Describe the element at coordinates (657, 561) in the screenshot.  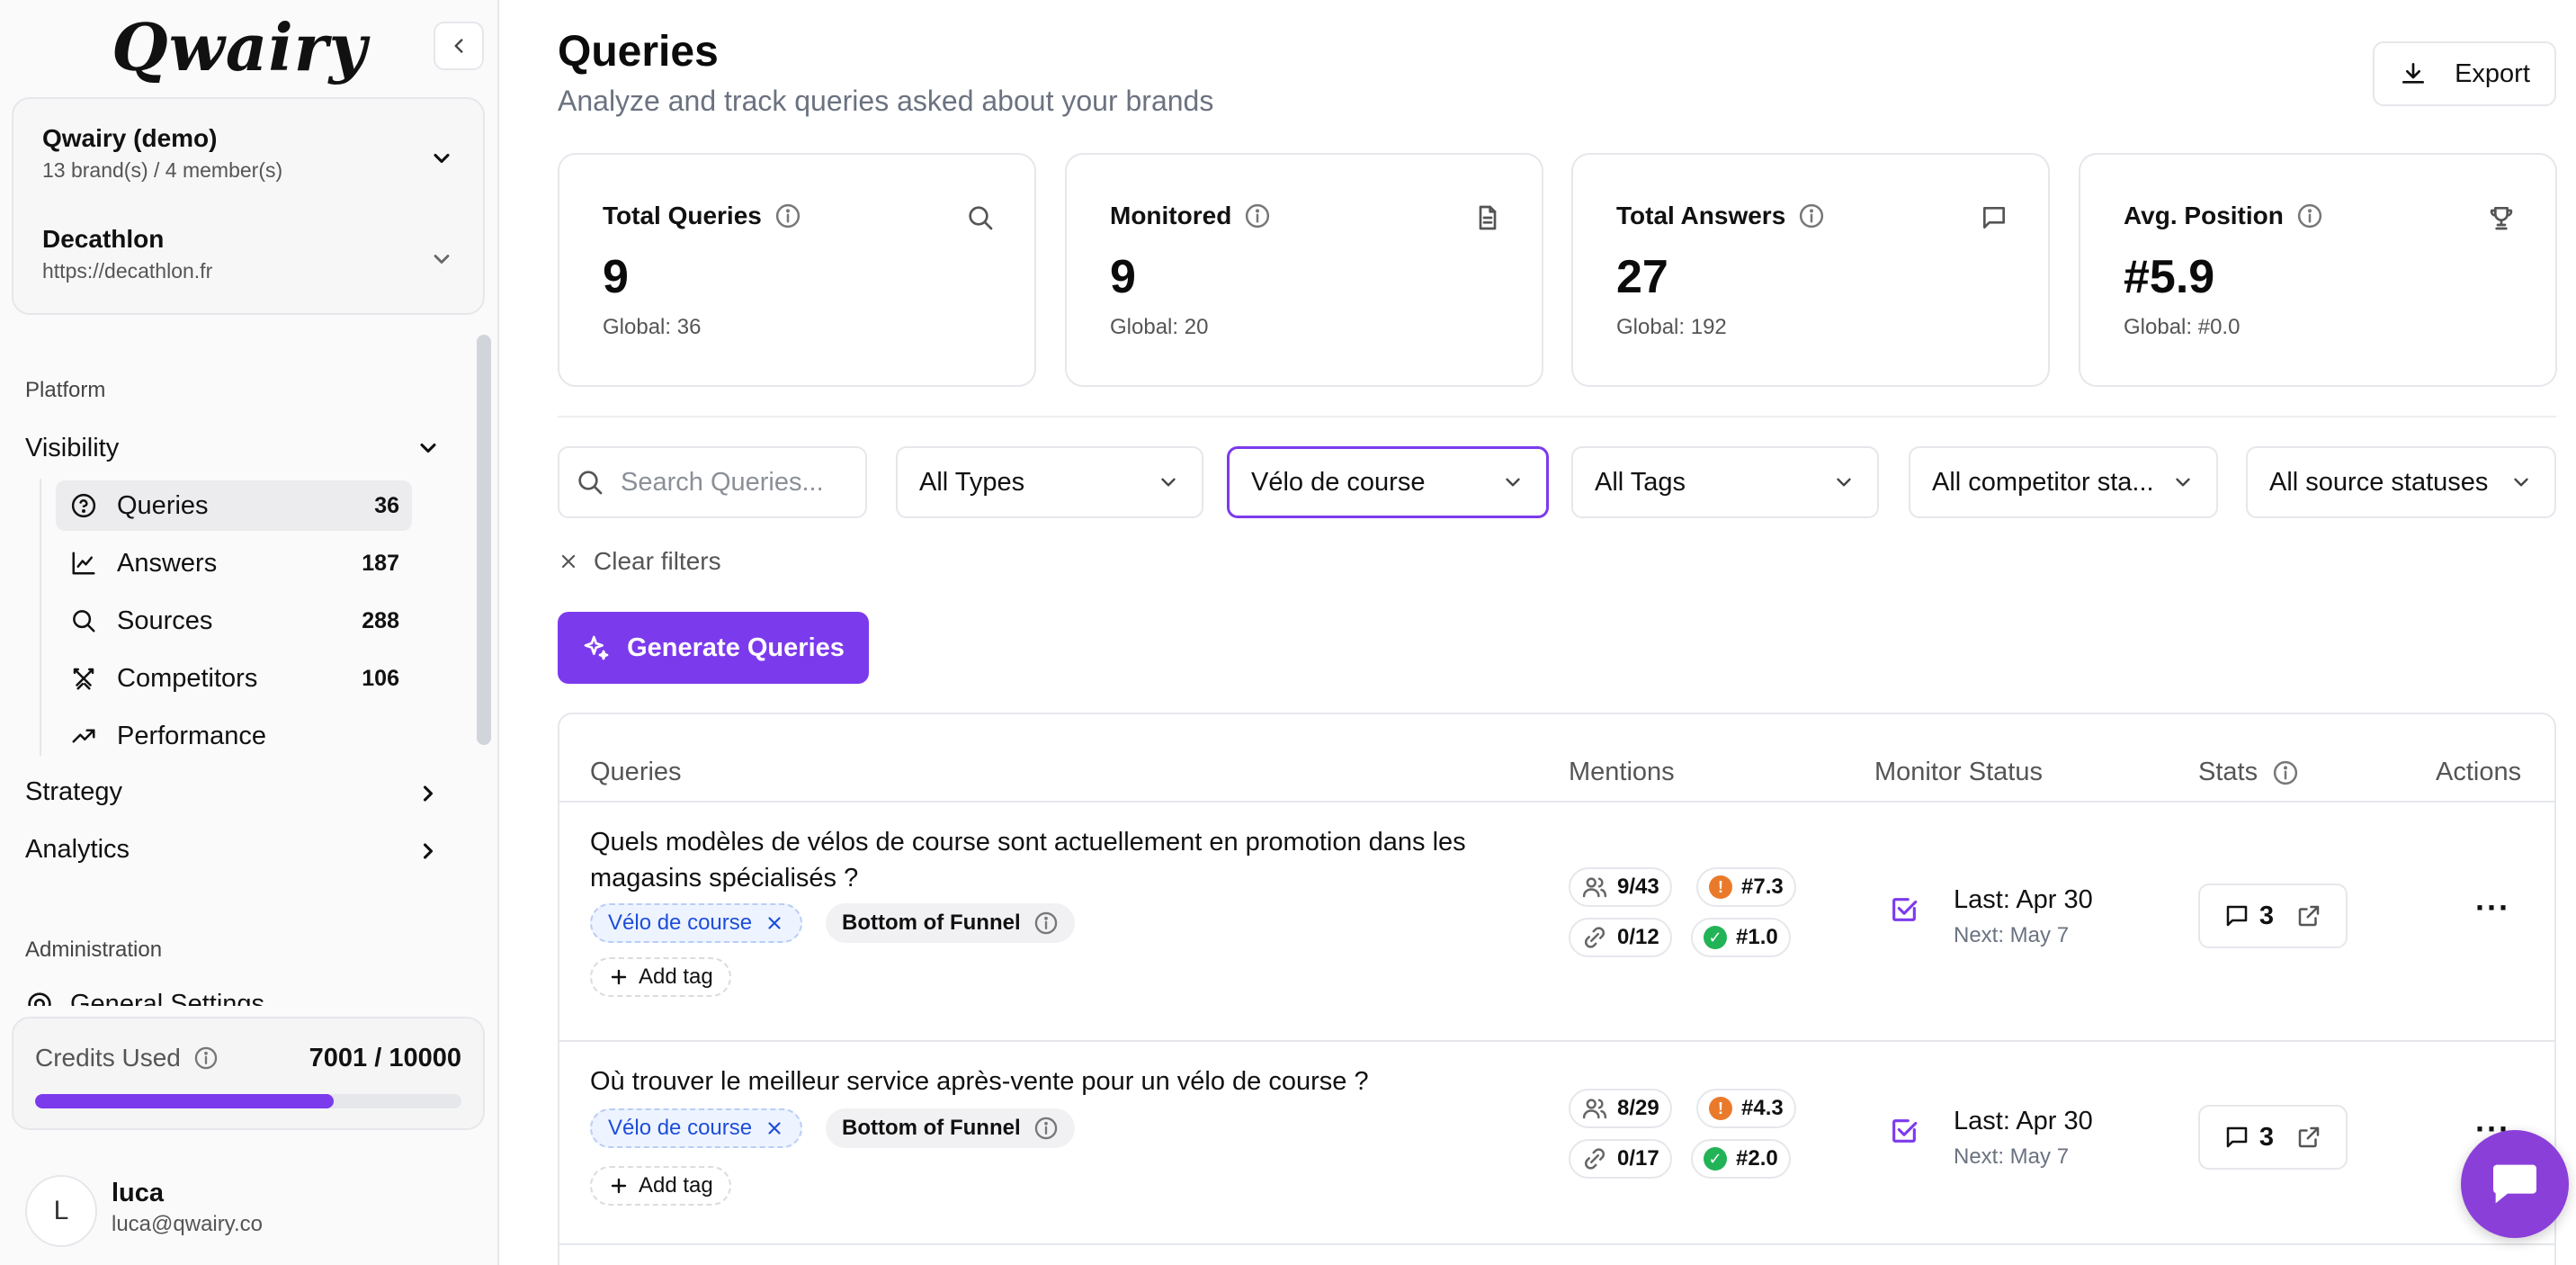
I see `clear-filters-label: Clear filters` at that location.